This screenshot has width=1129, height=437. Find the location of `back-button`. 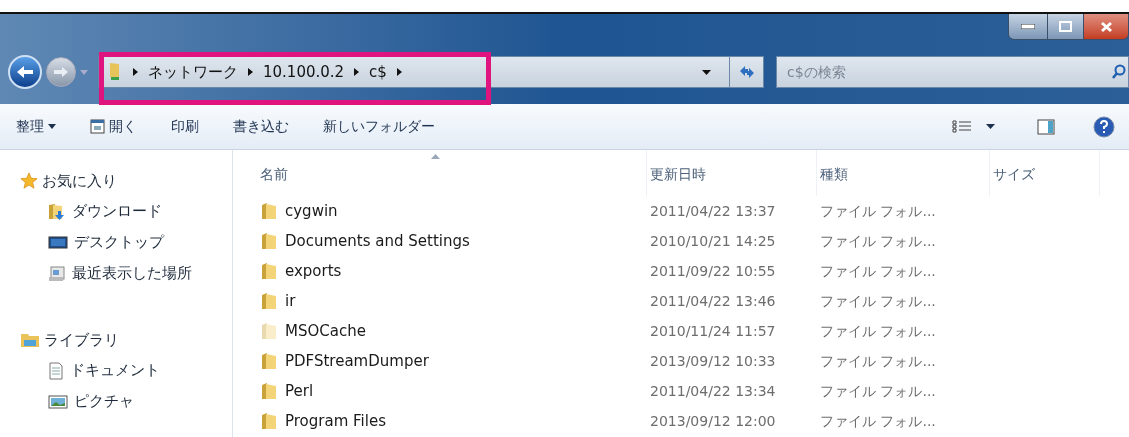

back-button is located at coordinates (25, 72).